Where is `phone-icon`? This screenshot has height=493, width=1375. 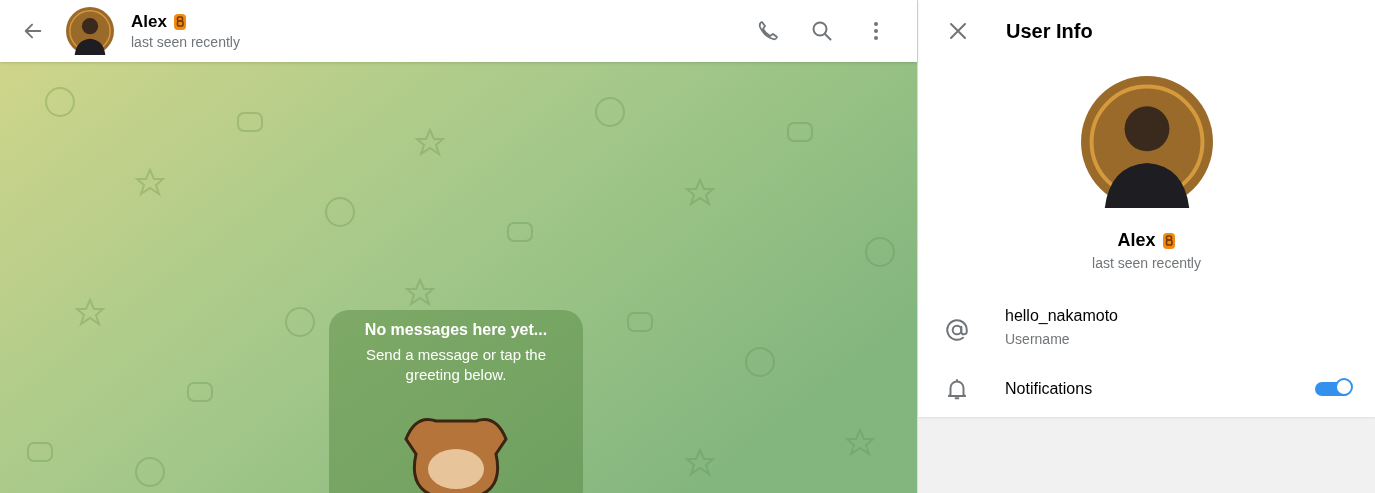
phone-icon is located at coordinates (768, 31).